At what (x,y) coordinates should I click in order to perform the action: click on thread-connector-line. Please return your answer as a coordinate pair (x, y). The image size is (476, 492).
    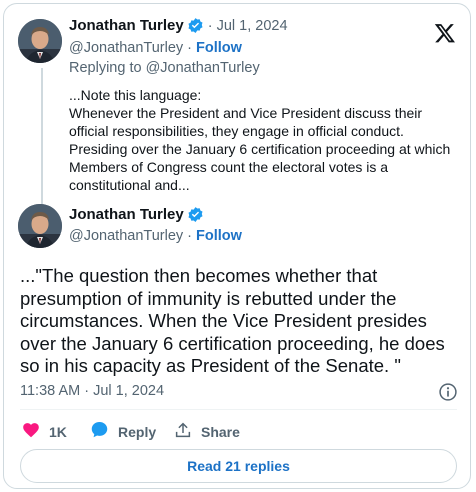
    Looking at the image, I should click on (42, 136).